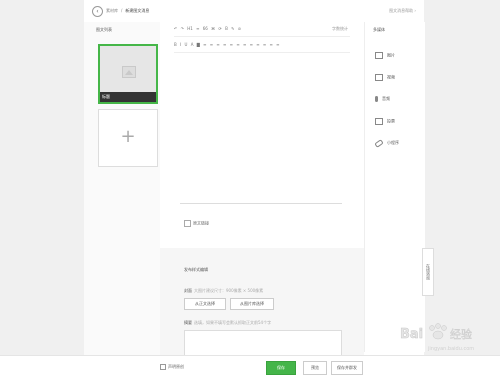 The width and height of the screenshot is (500, 376). I want to click on word-count-label: 字数统计, so click(340, 28).